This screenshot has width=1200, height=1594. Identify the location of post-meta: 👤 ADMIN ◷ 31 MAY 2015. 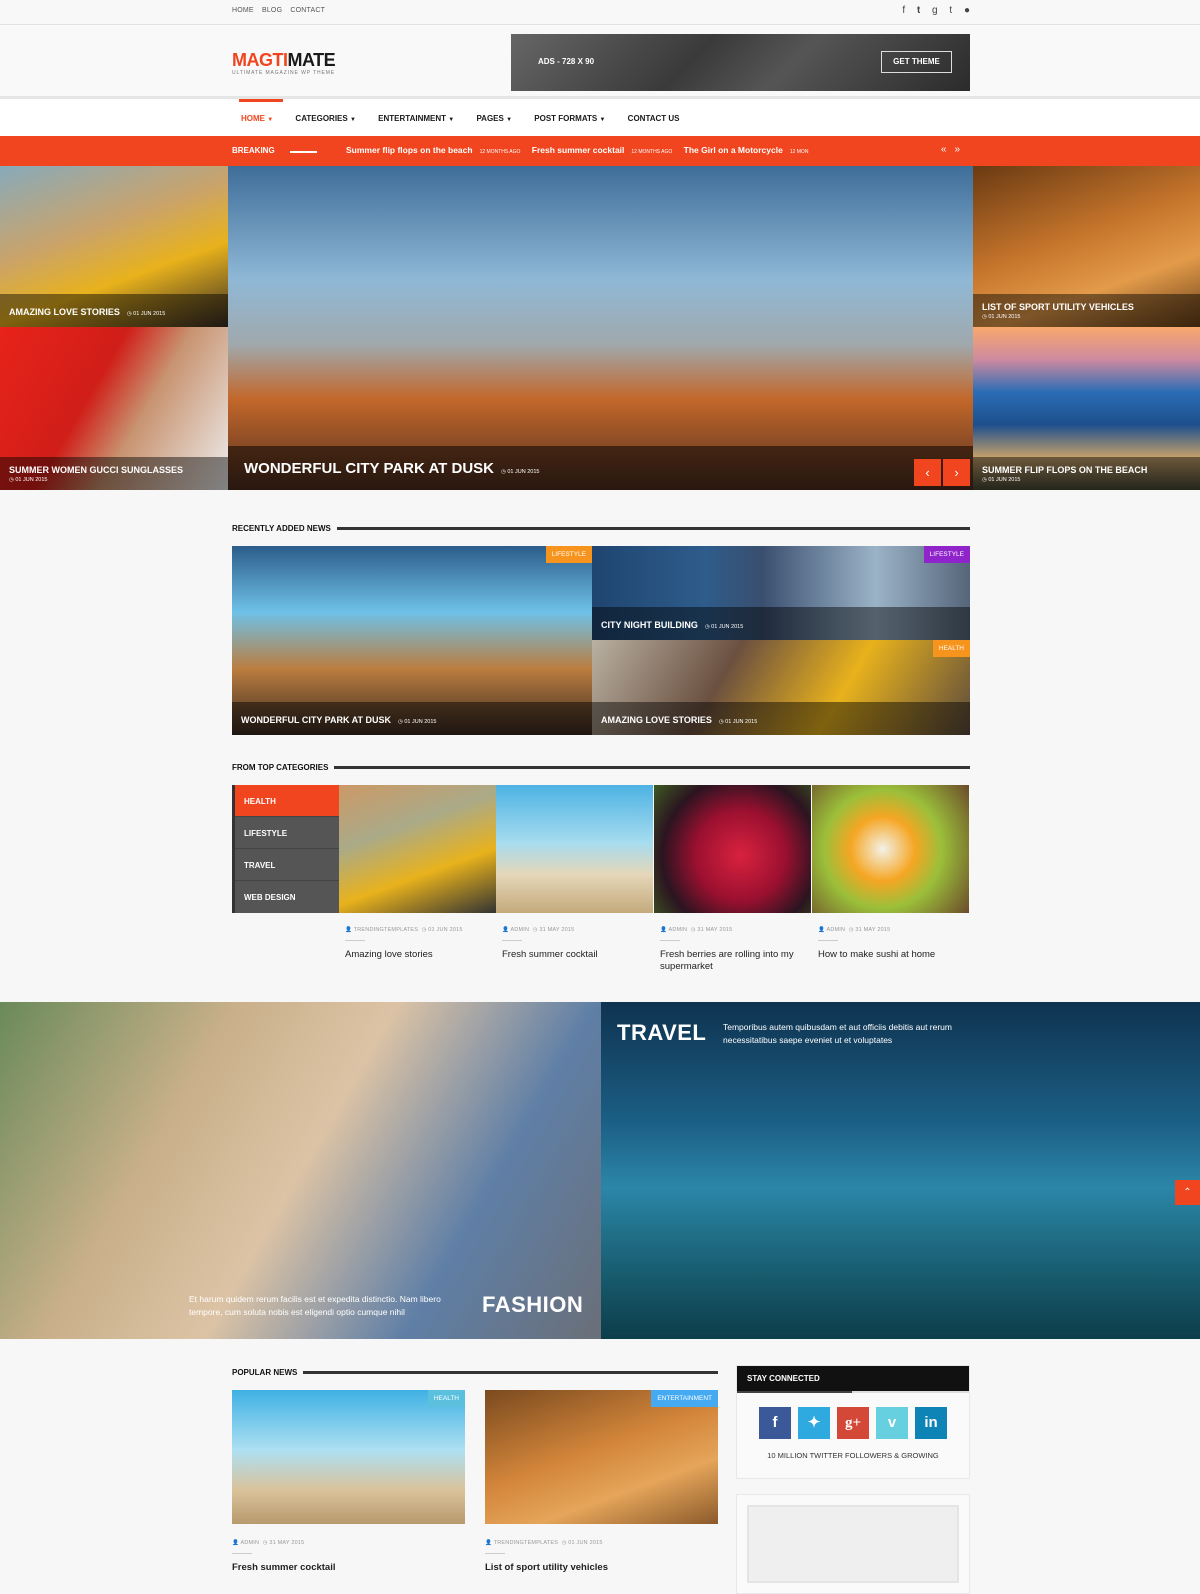
(348, 1547).